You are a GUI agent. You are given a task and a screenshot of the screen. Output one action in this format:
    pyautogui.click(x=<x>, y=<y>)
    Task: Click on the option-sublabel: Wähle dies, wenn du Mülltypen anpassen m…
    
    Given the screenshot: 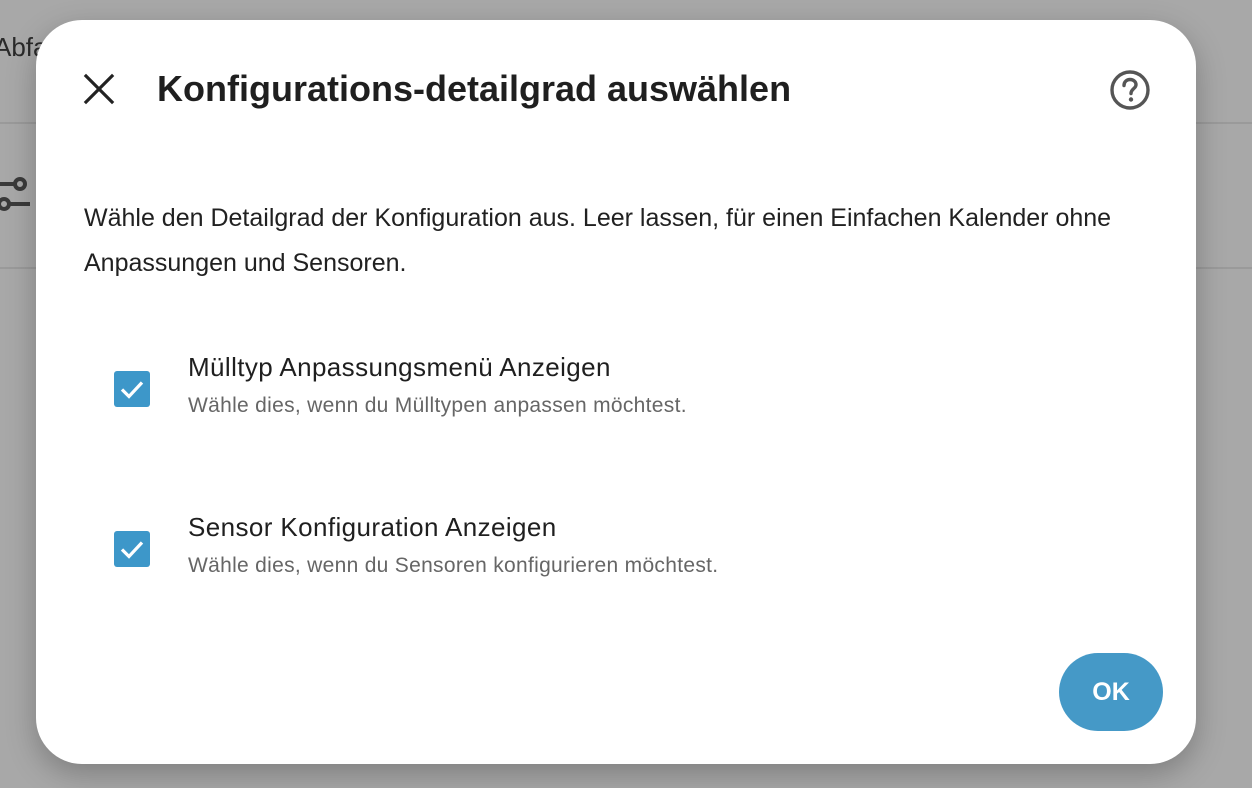 What is the action you would take?
    pyautogui.click(x=437, y=405)
    